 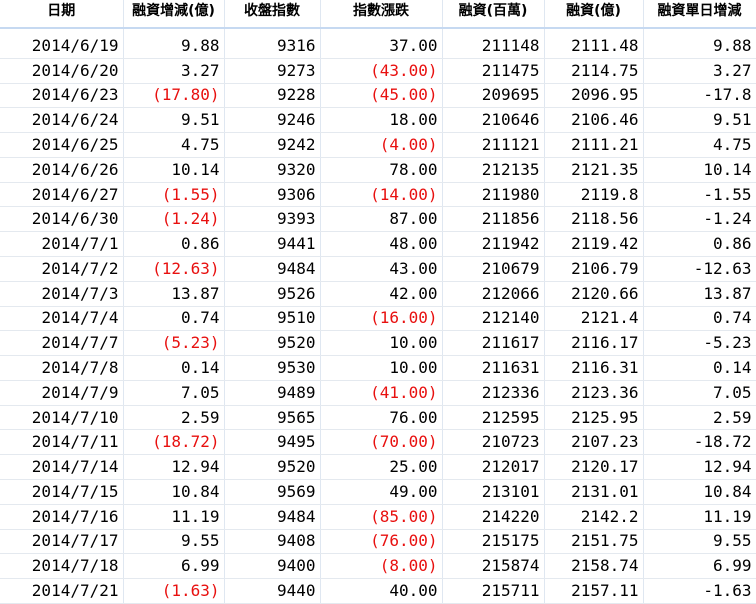 I want to click on cell-index-change: (16.00), so click(x=381, y=319).